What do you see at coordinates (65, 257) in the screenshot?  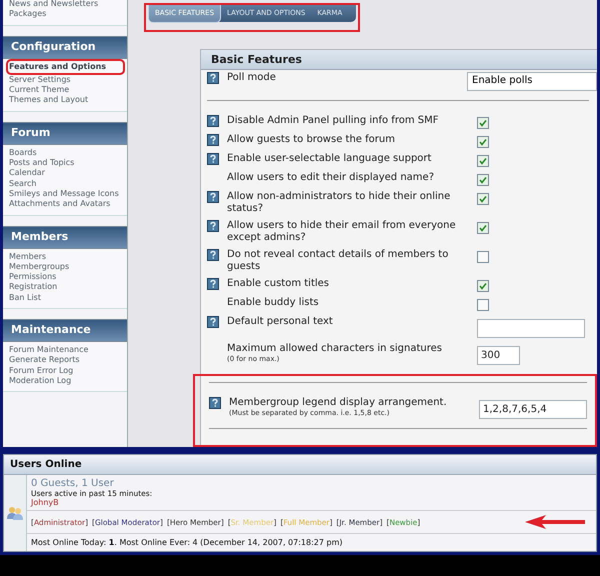 I see `sidebar-link: Members` at bounding box center [65, 257].